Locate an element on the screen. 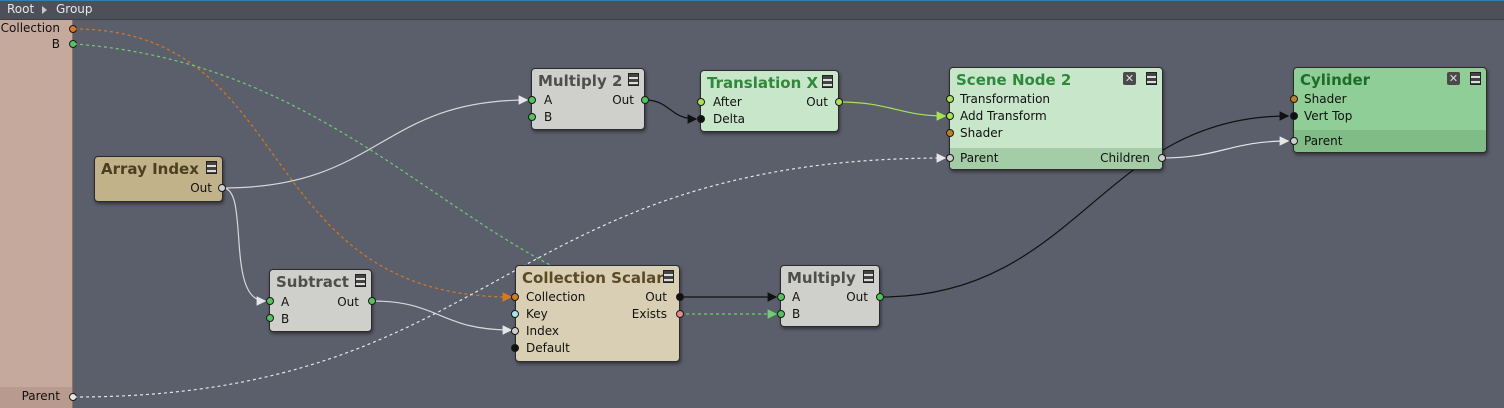  port-label-key: Key is located at coordinates (537, 314).